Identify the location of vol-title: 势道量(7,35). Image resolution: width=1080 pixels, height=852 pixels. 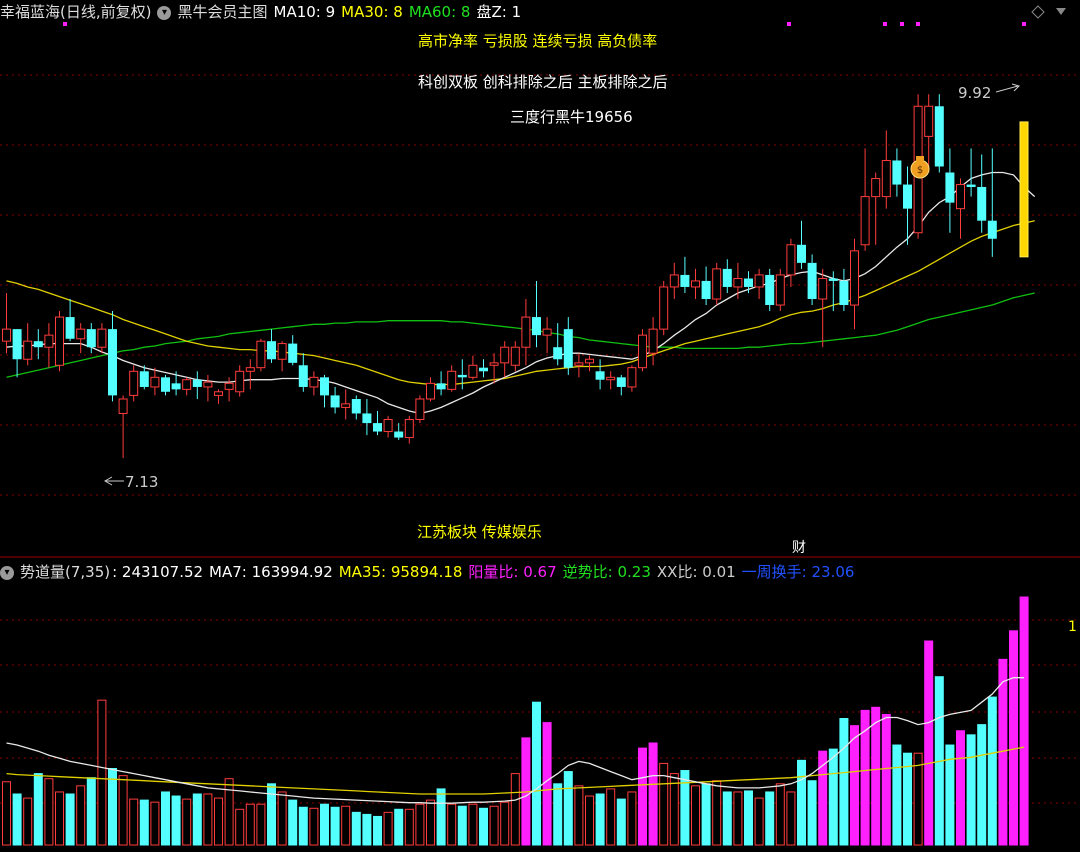
(65, 572).